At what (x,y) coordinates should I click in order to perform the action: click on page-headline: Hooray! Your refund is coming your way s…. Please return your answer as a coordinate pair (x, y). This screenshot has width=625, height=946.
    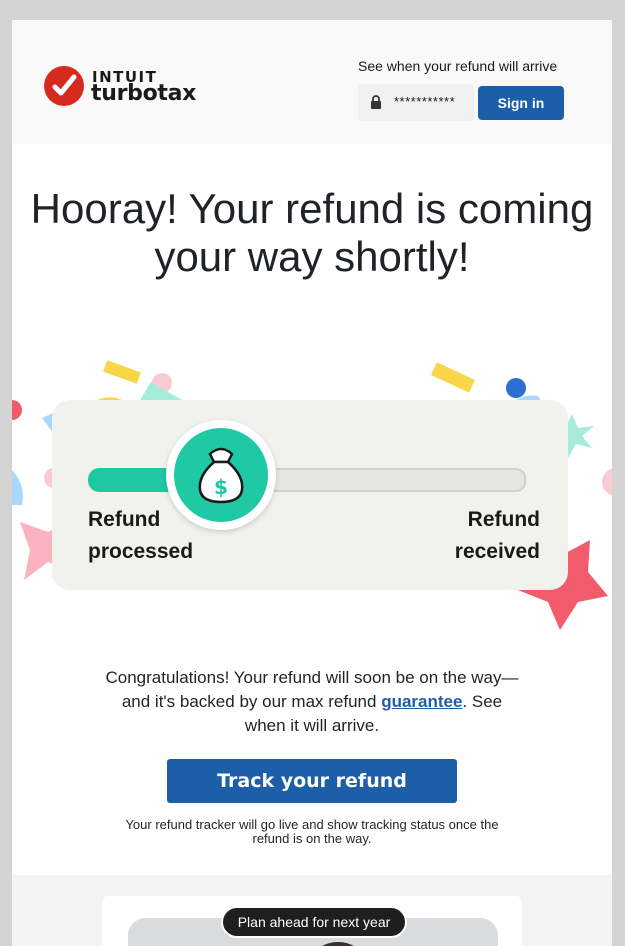
    Looking at the image, I should click on (312, 232).